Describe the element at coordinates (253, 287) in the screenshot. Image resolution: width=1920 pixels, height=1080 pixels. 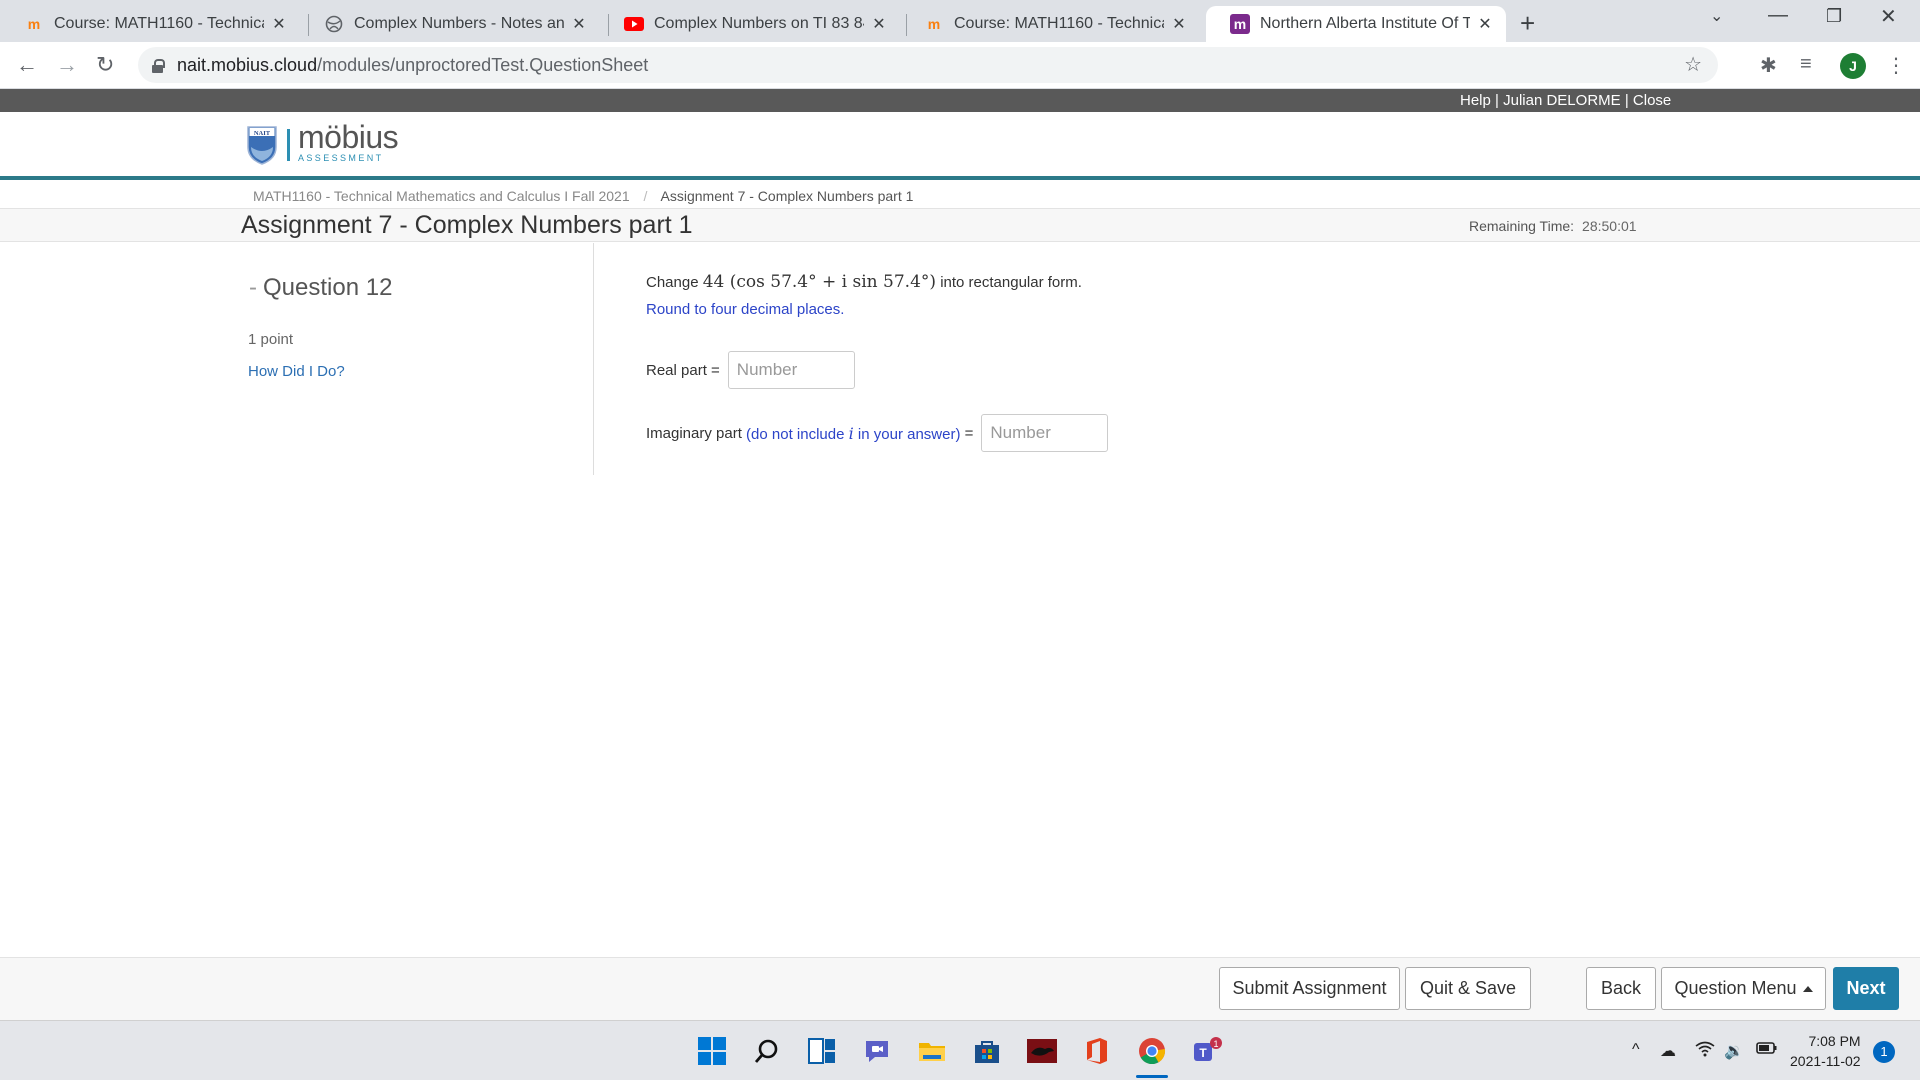
I see `collapse-dash: -` at that location.